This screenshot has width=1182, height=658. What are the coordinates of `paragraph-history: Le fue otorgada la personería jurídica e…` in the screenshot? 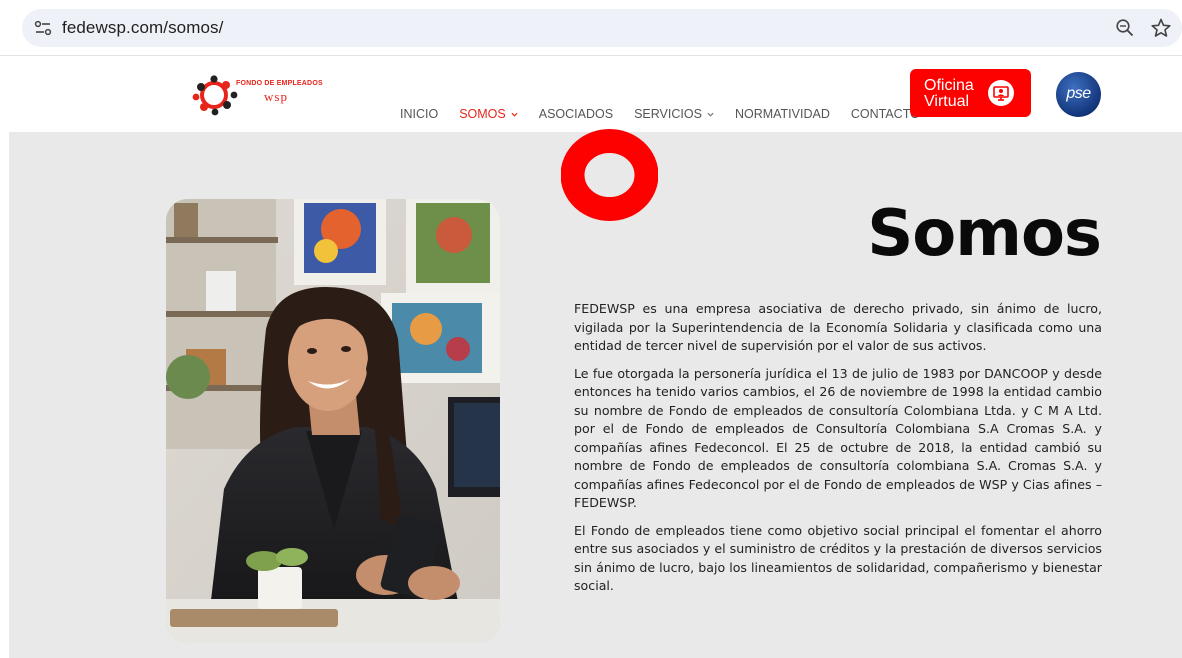 It's located at (838, 438).